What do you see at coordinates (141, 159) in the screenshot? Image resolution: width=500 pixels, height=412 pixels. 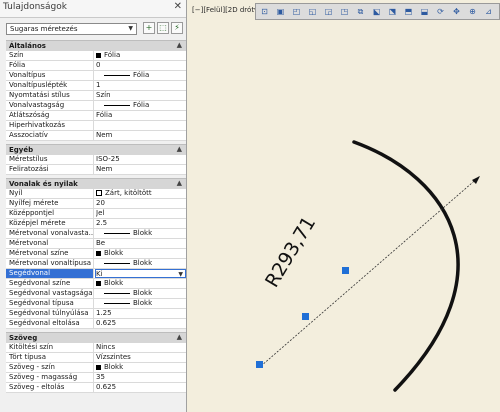 I see `property-value: ISO-25` at bounding box center [141, 159].